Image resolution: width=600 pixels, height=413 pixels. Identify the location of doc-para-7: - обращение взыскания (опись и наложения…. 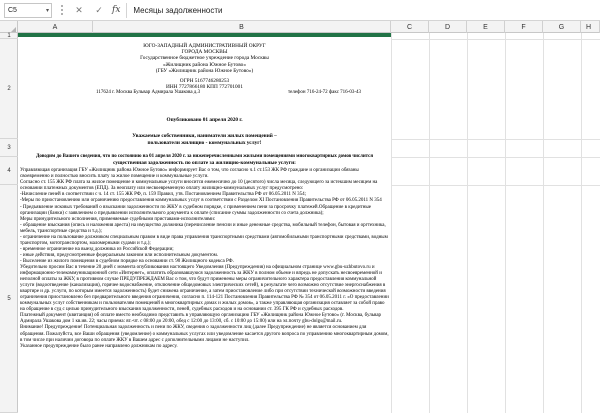
(203, 228).